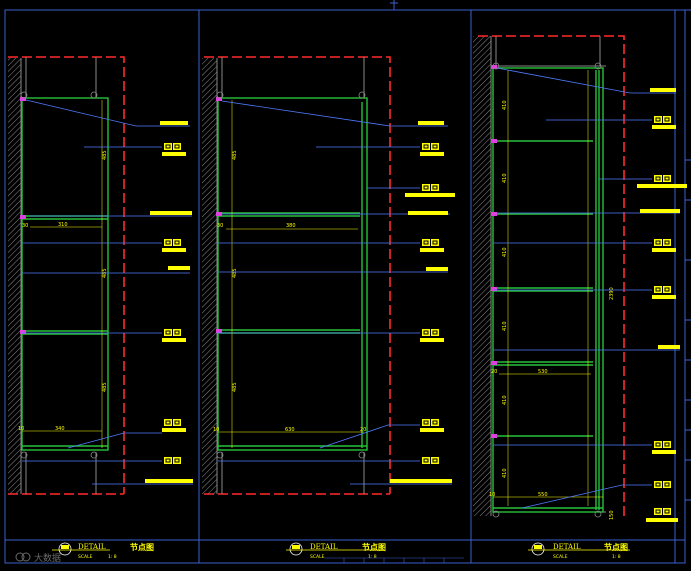  What do you see at coordinates (290, 430) in the screenshot?
I see `dim-shelf-width-2: 630` at bounding box center [290, 430].